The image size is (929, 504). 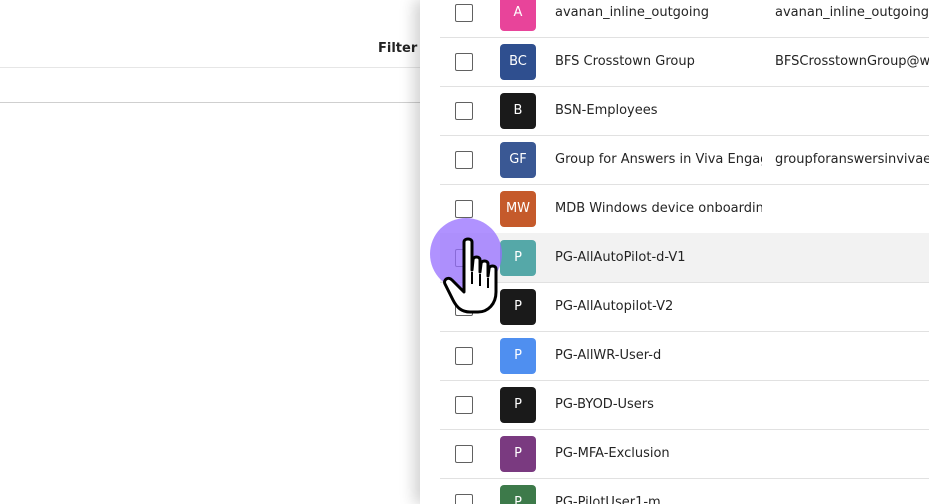 What do you see at coordinates (852, 61) in the screenshot?
I see `group-email: BFSCrosstownGroup@worl` at bounding box center [852, 61].